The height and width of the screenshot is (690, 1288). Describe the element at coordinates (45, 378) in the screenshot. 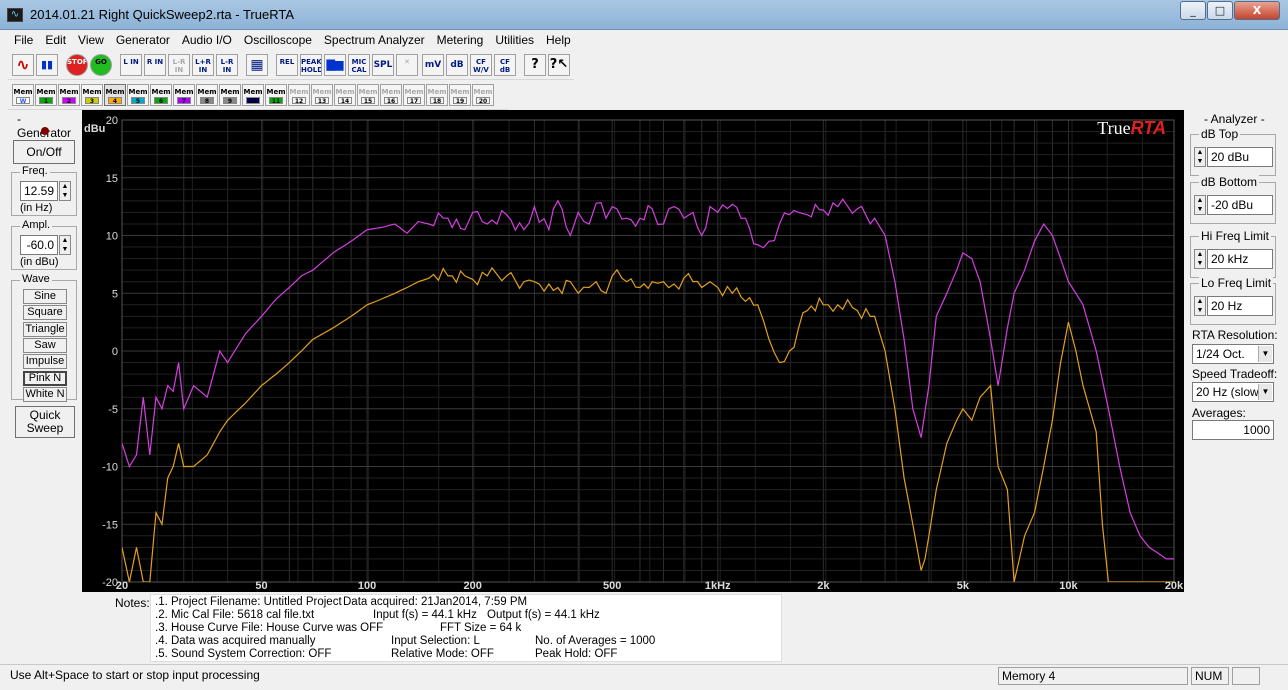

I see `wave-pink-n-button: Pink N` at that location.